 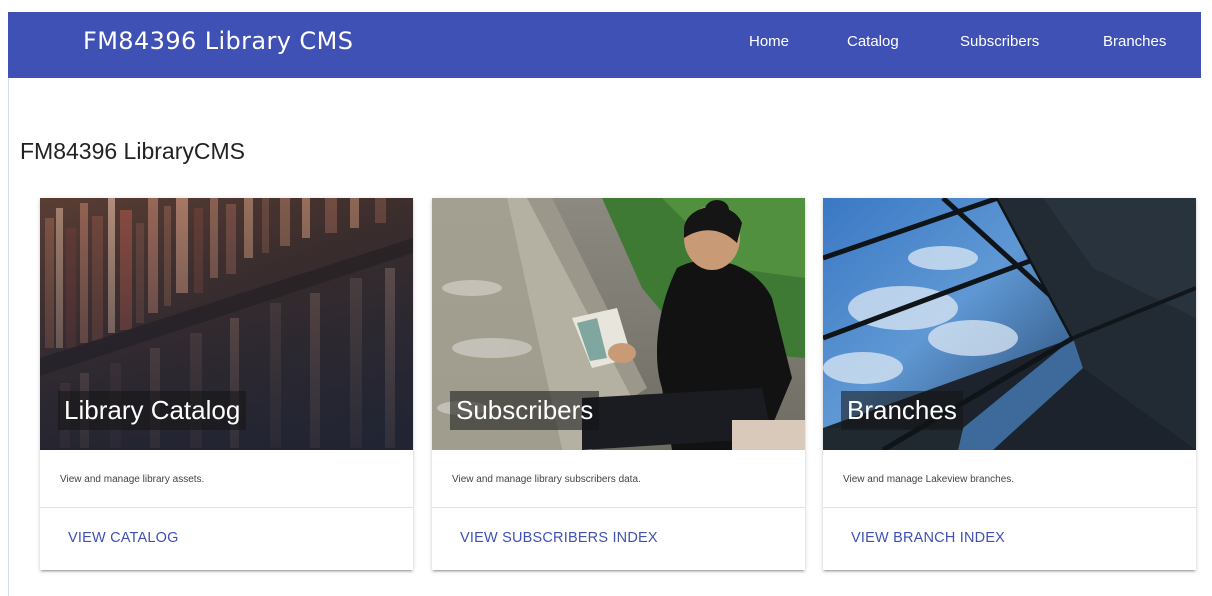 What do you see at coordinates (525, 410) in the screenshot?
I see `card-title-subscribers: Subscribers` at bounding box center [525, 410].